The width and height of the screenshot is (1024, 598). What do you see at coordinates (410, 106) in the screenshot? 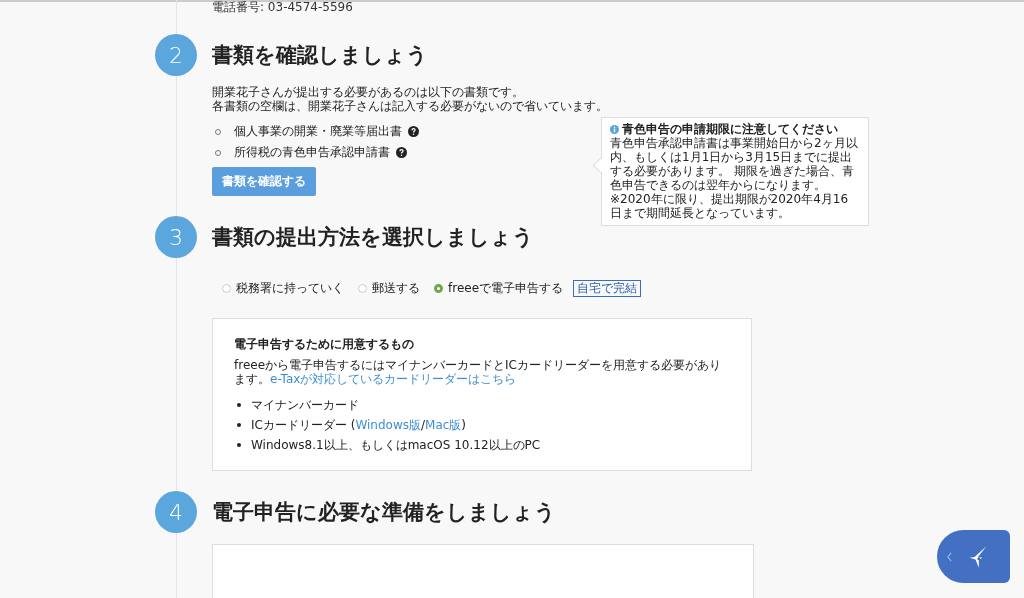
I see `description-text: 各書類の空欄は、開業花子さんは記入する必要がないので省いています。` at bounding box center [410, 106].